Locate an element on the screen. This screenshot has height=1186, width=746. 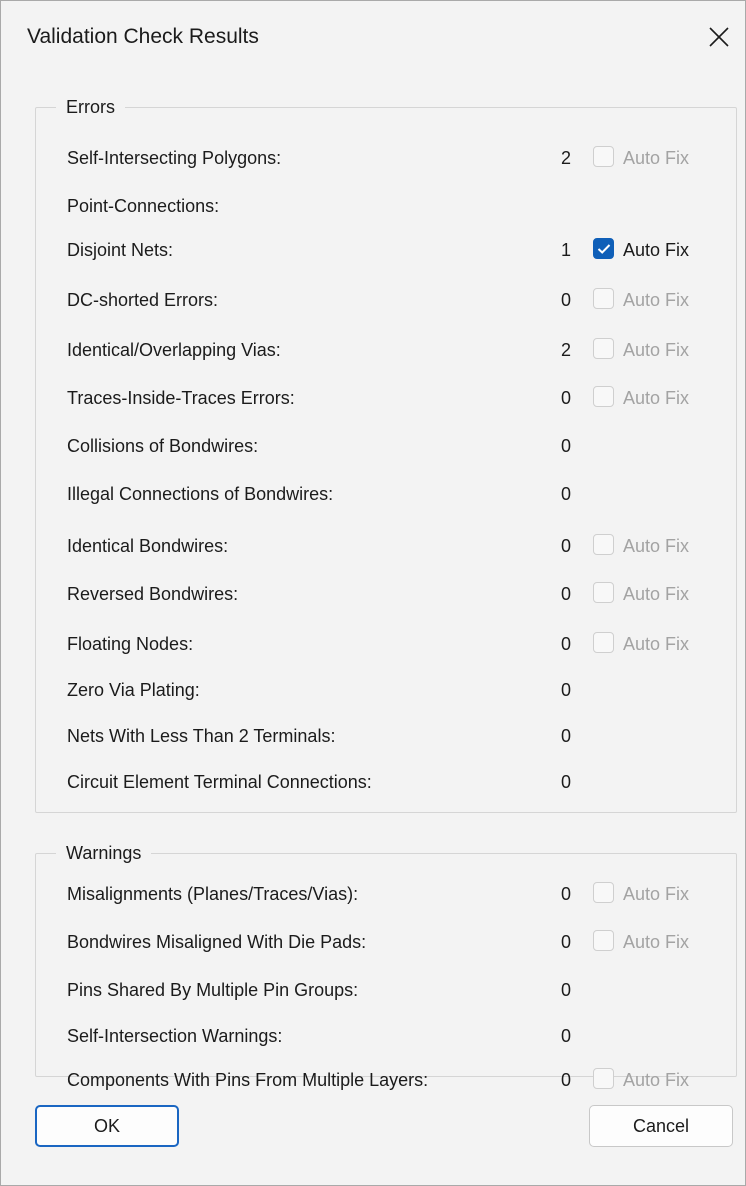
title-bar: Validation Check Results is located at coordinates (373, 39).